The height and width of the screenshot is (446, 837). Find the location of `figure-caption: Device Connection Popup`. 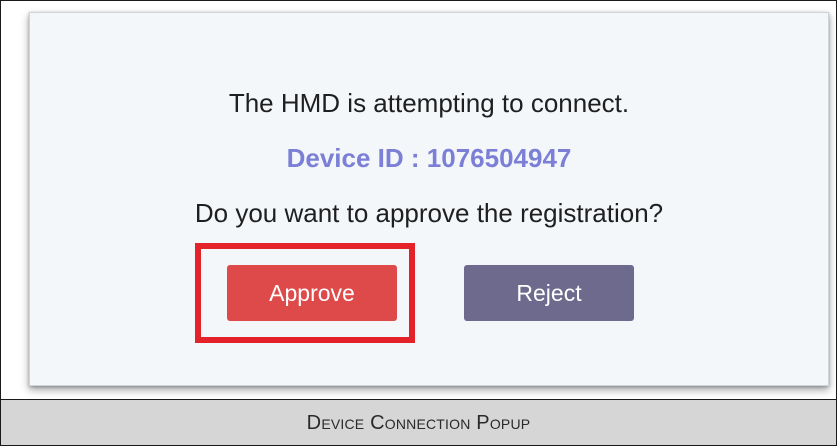

figure-caption: Device Connection Popup is located at coordinates (418, 422).